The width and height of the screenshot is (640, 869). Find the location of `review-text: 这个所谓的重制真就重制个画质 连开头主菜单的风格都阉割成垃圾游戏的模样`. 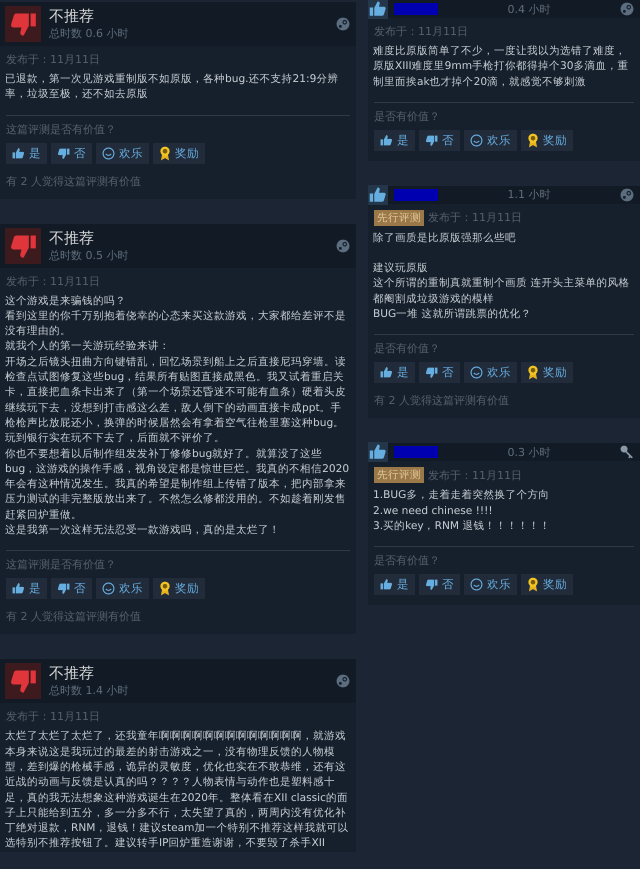

review-text: 这个所谓的重制真就重制个画质 连开头主菜单的风格都阉割成垃圾游戏的模样 is located at coordinates (501, 291).